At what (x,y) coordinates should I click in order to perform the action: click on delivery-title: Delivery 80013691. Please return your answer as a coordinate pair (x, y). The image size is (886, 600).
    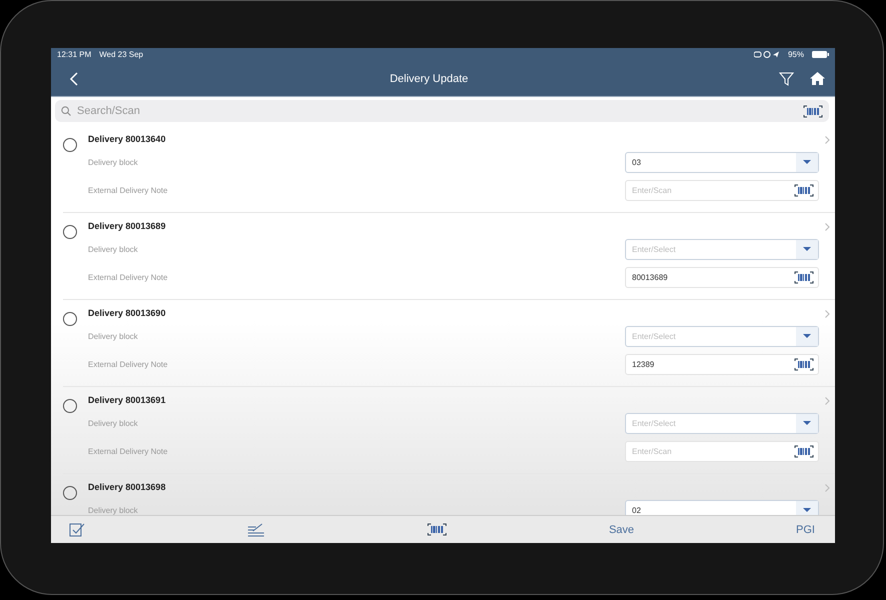
    Looking at the image, I should click on (127, 401).